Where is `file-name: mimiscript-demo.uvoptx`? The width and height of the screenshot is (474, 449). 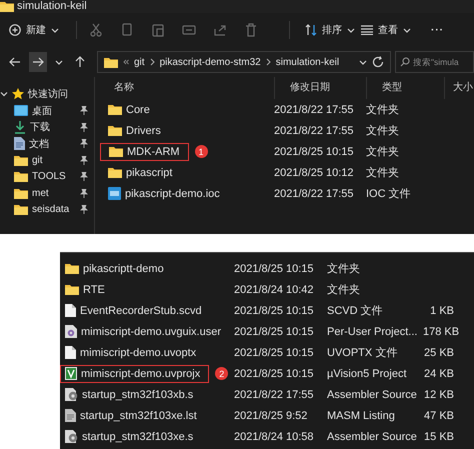
file-name: mimiscript-demo.uvoptx is located at coordinates (138, 352).